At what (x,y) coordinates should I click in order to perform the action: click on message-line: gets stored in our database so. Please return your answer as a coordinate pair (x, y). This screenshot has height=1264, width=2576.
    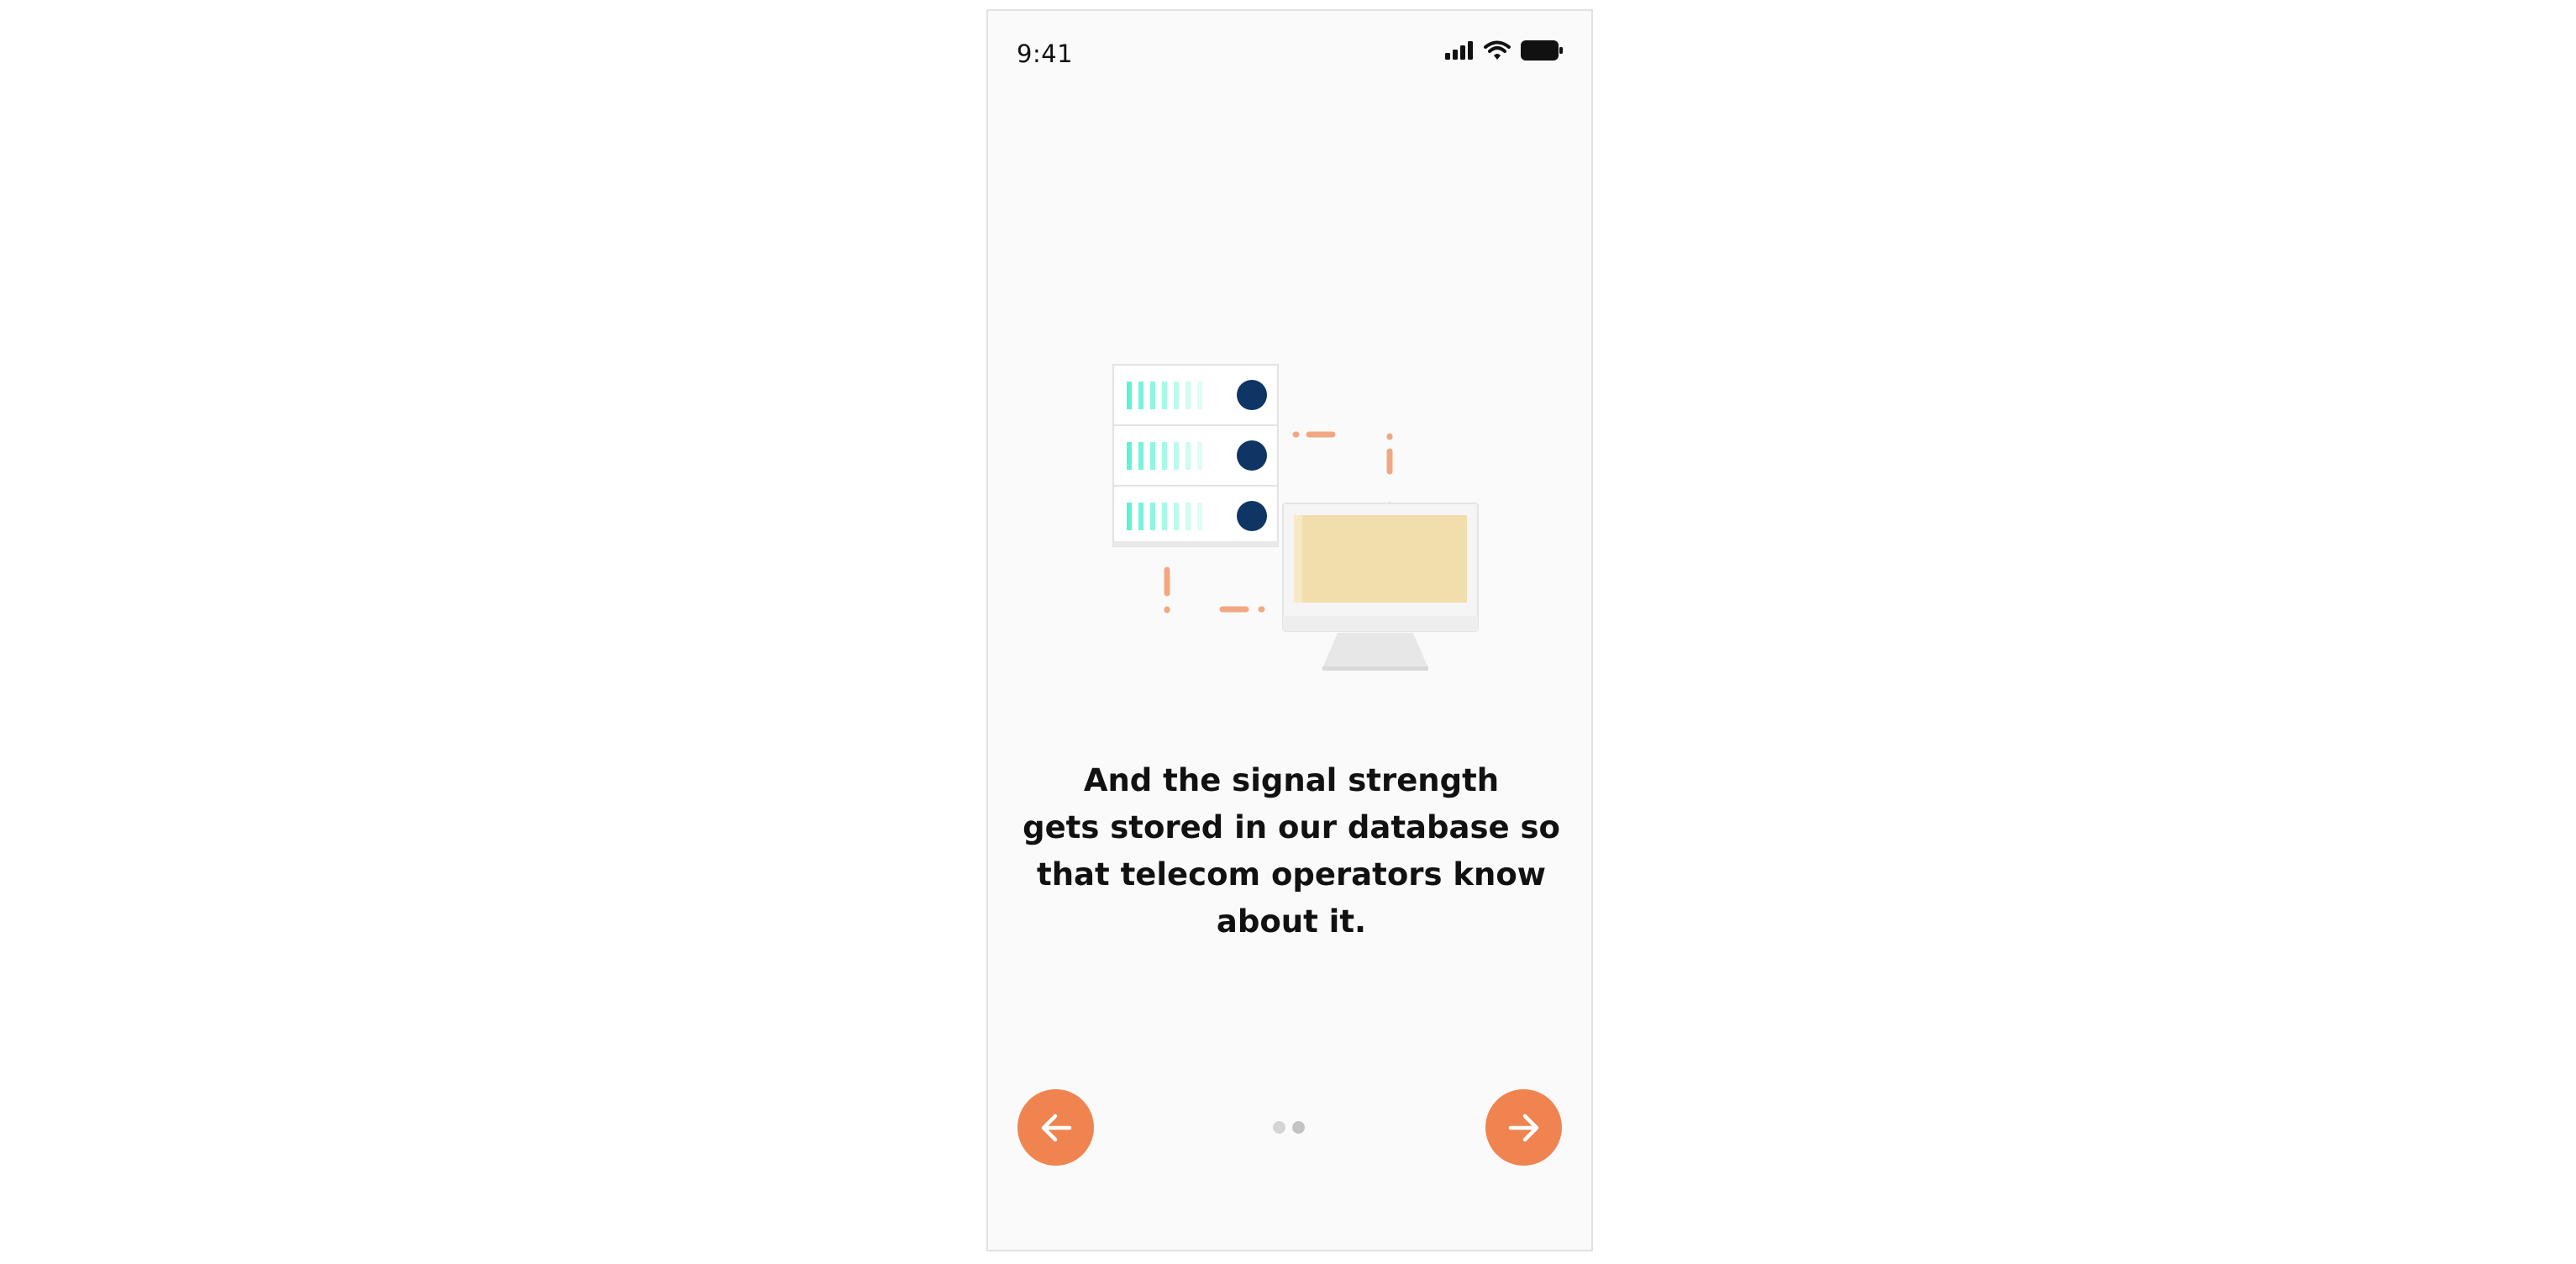
    Looking at the image, I should click on (1291, 827).